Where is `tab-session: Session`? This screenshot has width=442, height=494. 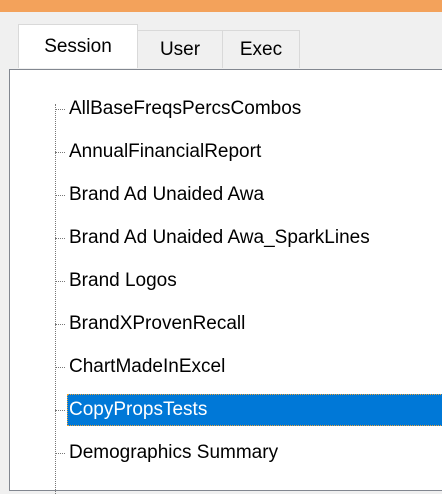
tab-session: Session is located at coordinates (78, 46).